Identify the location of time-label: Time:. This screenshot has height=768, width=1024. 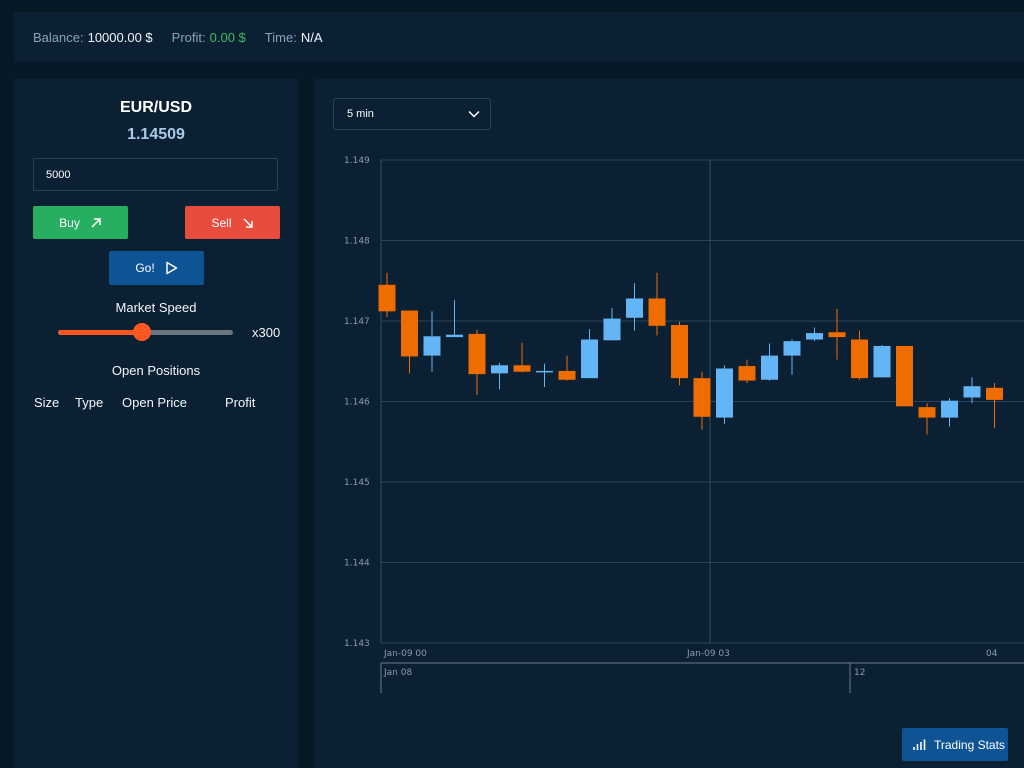
(280, 37).